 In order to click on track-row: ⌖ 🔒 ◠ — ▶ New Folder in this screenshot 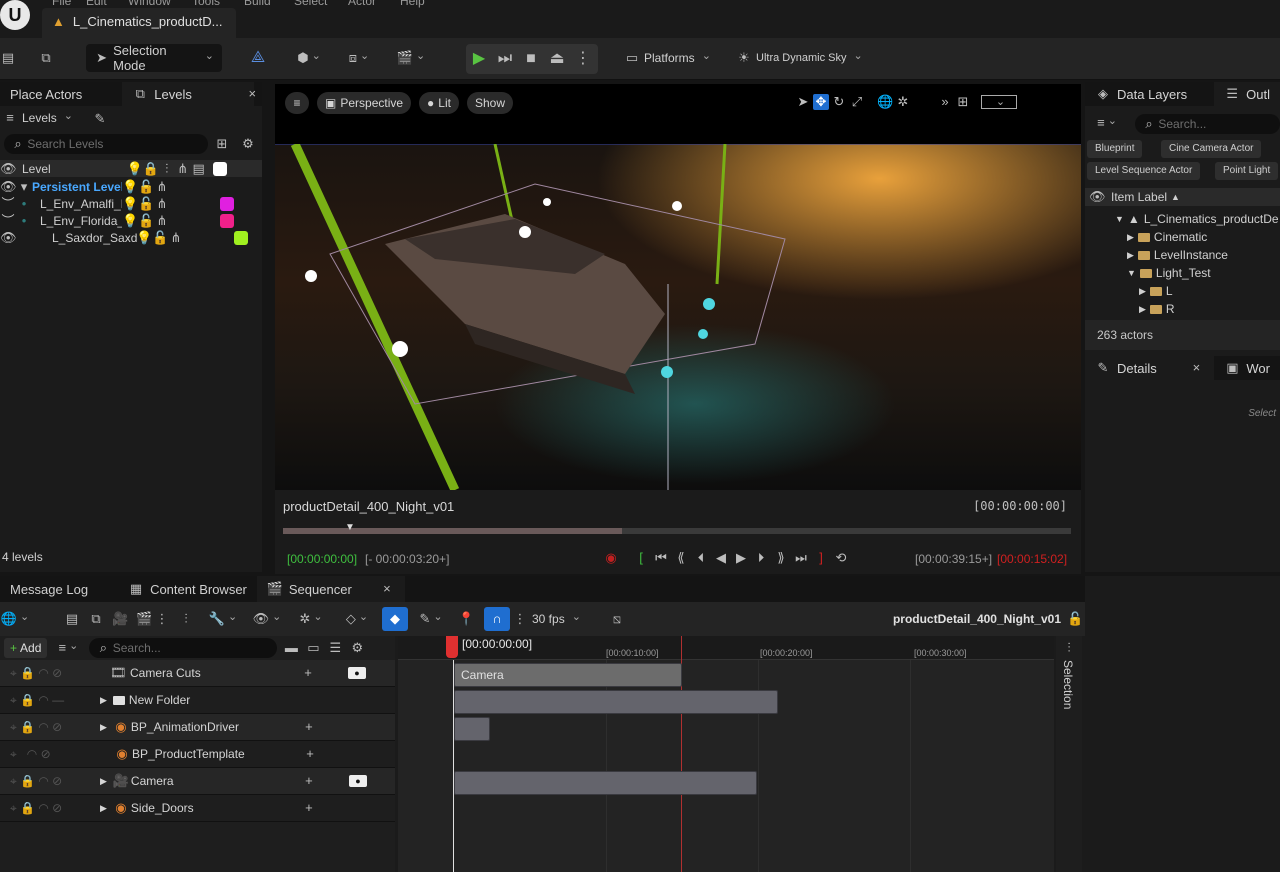, I will do `click(197, 700)`.